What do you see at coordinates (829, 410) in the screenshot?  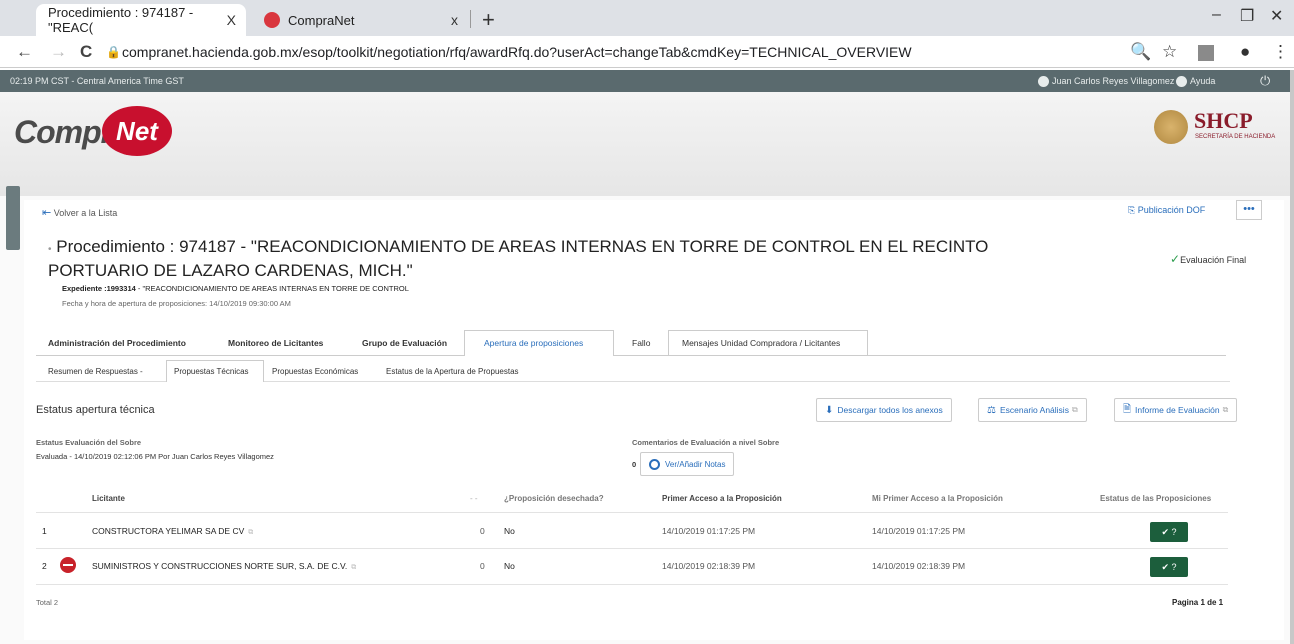 I see `download-icon: ⬇` at bounding box center [829, 410].